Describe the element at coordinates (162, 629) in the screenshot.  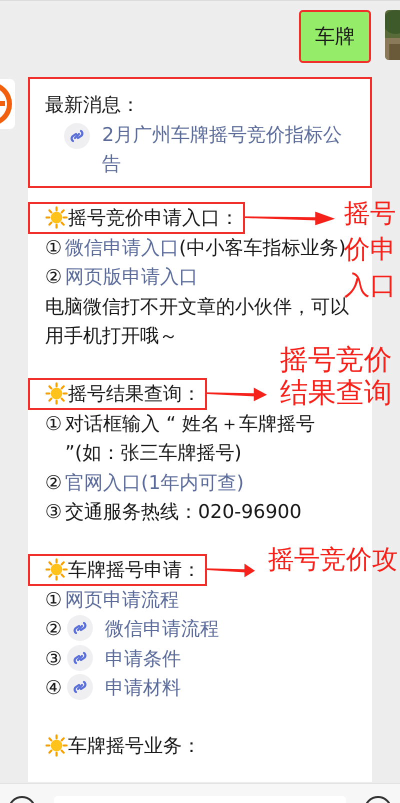
I see `link: 微信申请流程` at that location.